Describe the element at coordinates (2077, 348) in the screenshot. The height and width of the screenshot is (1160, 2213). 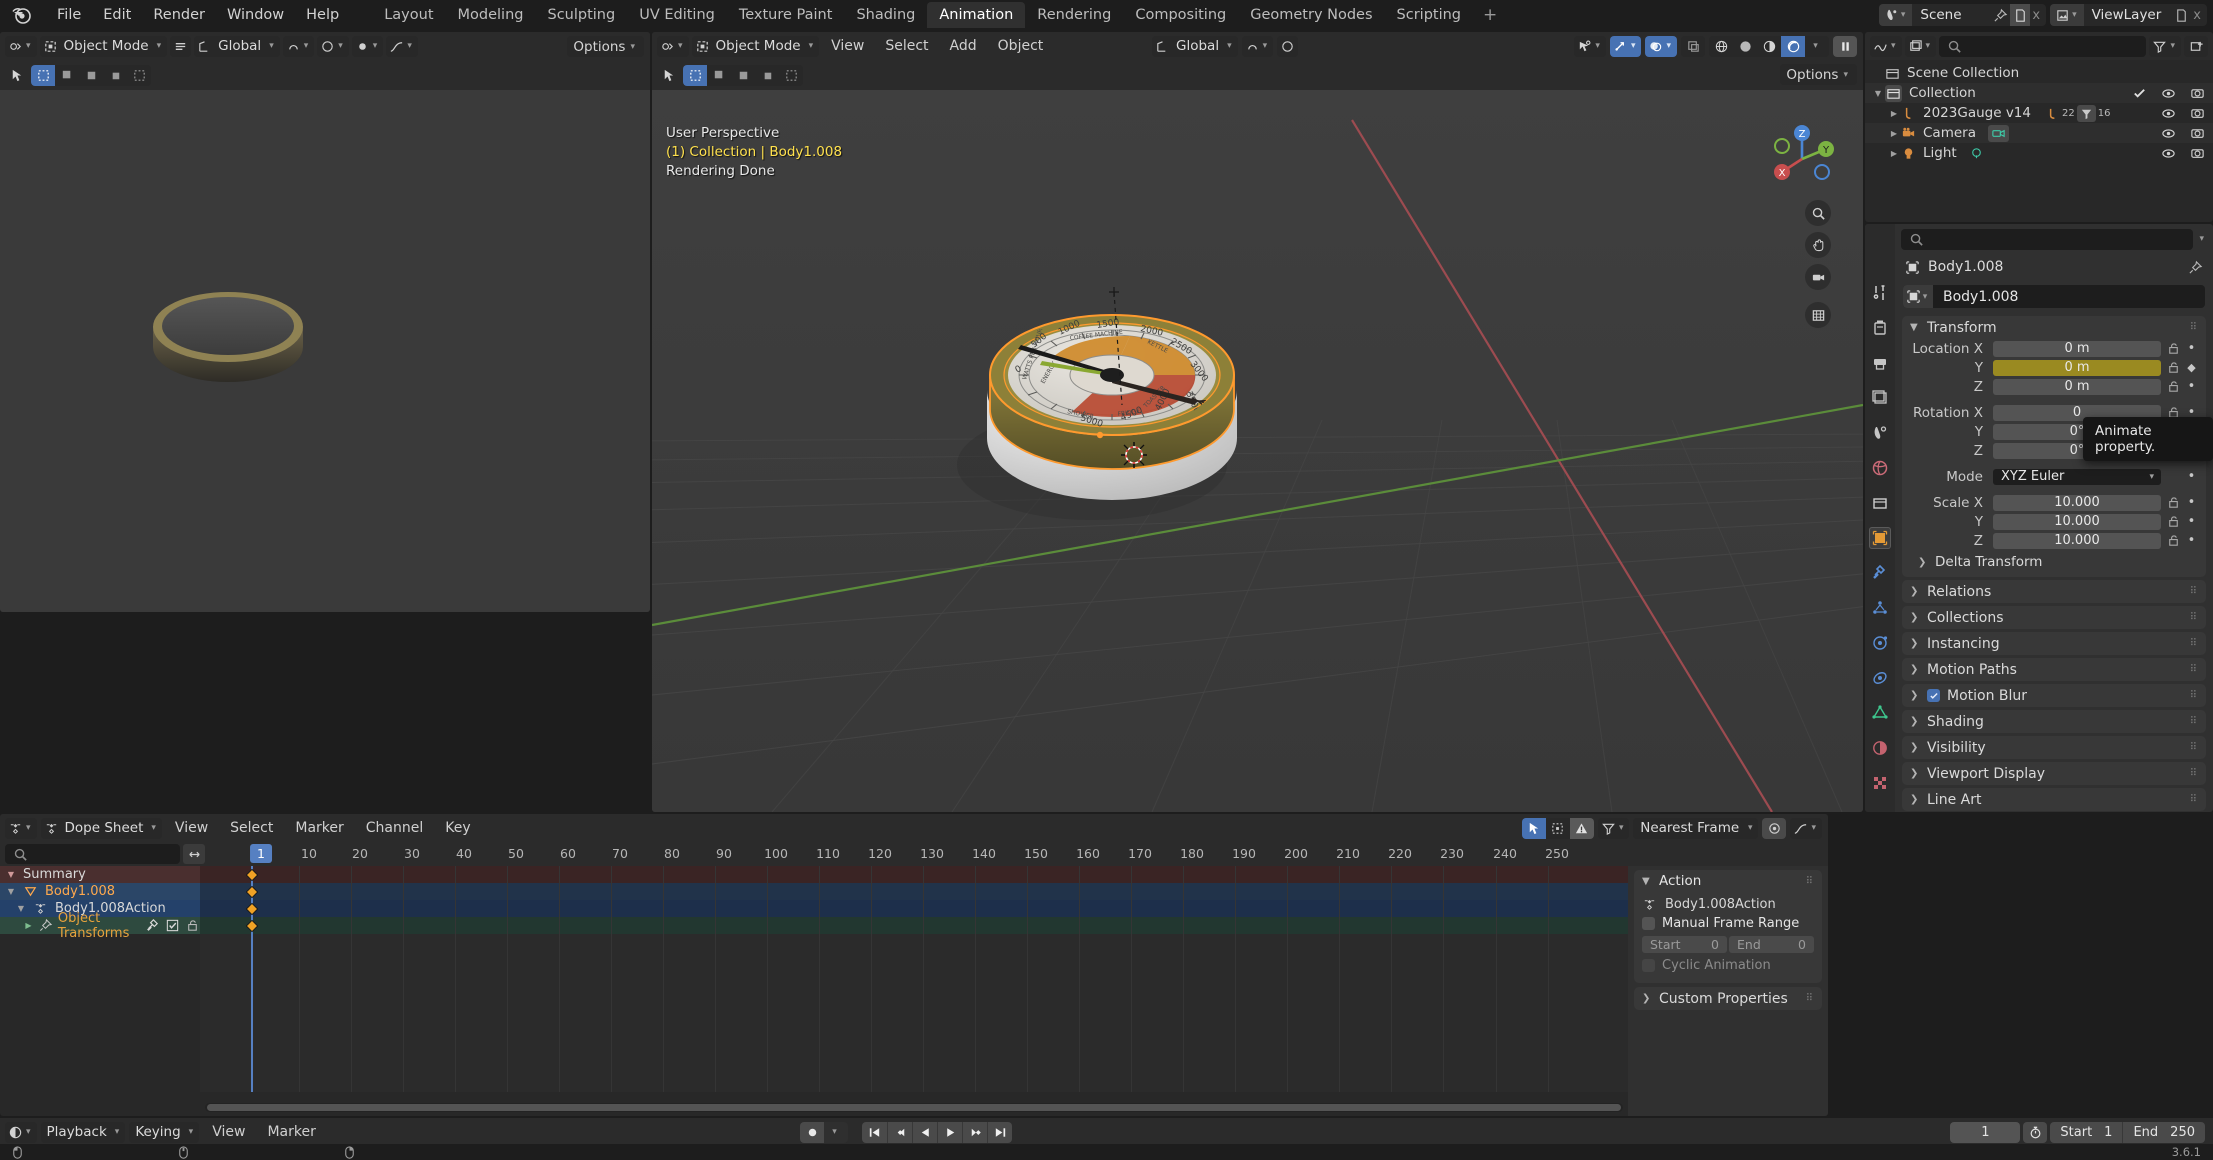
I see `value-location-x: 0 m` at that location.